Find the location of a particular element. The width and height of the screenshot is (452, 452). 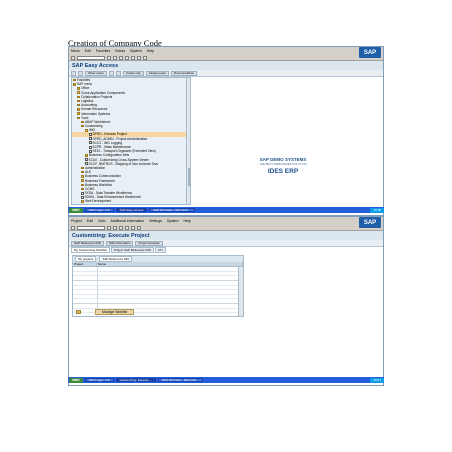

project-analysis-button: Project Analysis is located at coordinates (149, 243).